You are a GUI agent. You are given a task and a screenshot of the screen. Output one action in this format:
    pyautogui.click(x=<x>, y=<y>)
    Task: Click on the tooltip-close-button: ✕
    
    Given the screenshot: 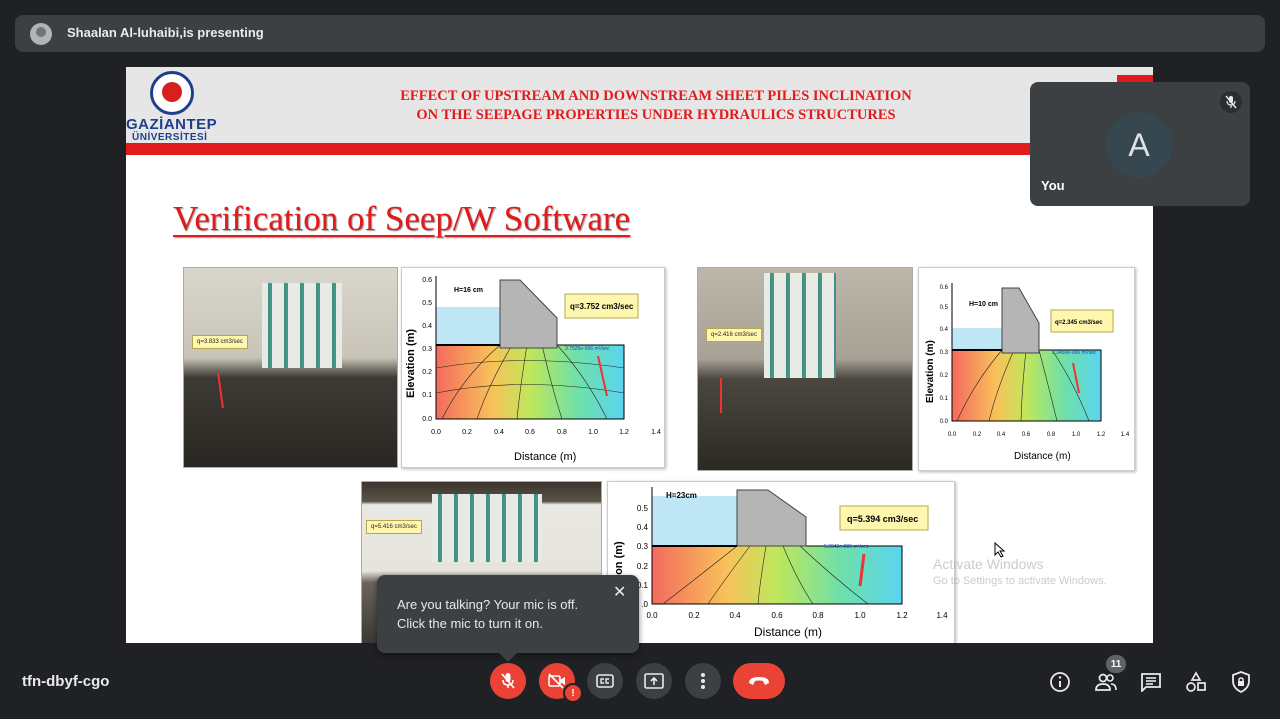 What is the action you would take?
    pyautogui.click(x=619, y=592)
    